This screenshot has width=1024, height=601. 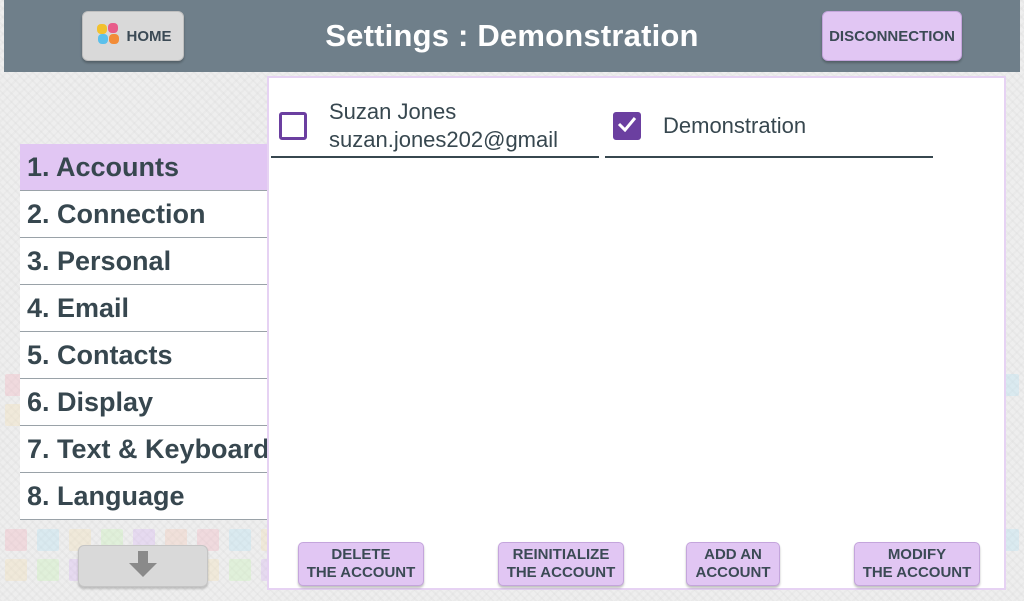 What do you see at coordinates (143, 496) in the screenshot?
I see `menu-item-language: 8. Language` at bounding box center [143, 496].